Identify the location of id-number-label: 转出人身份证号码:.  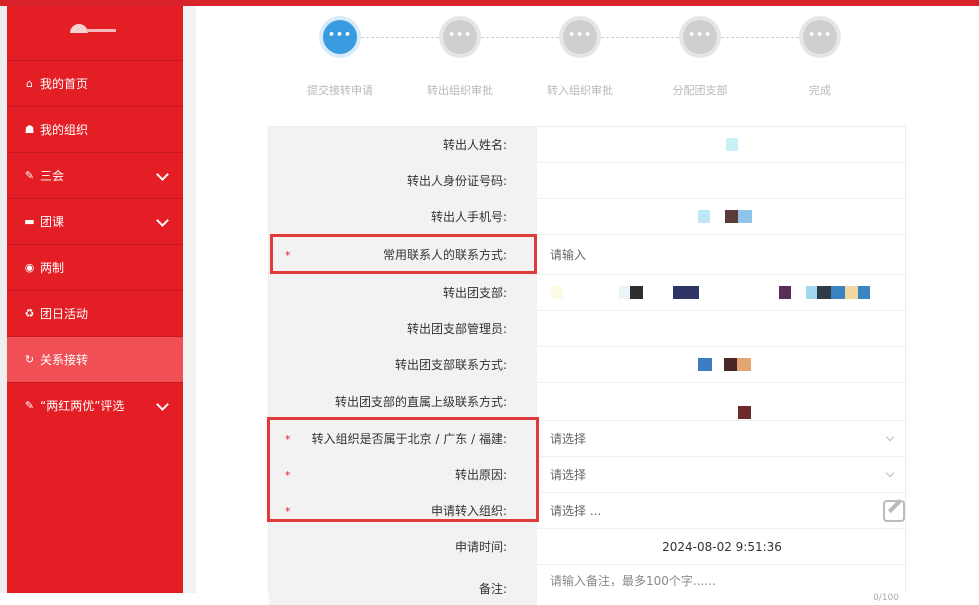
(403, 180).